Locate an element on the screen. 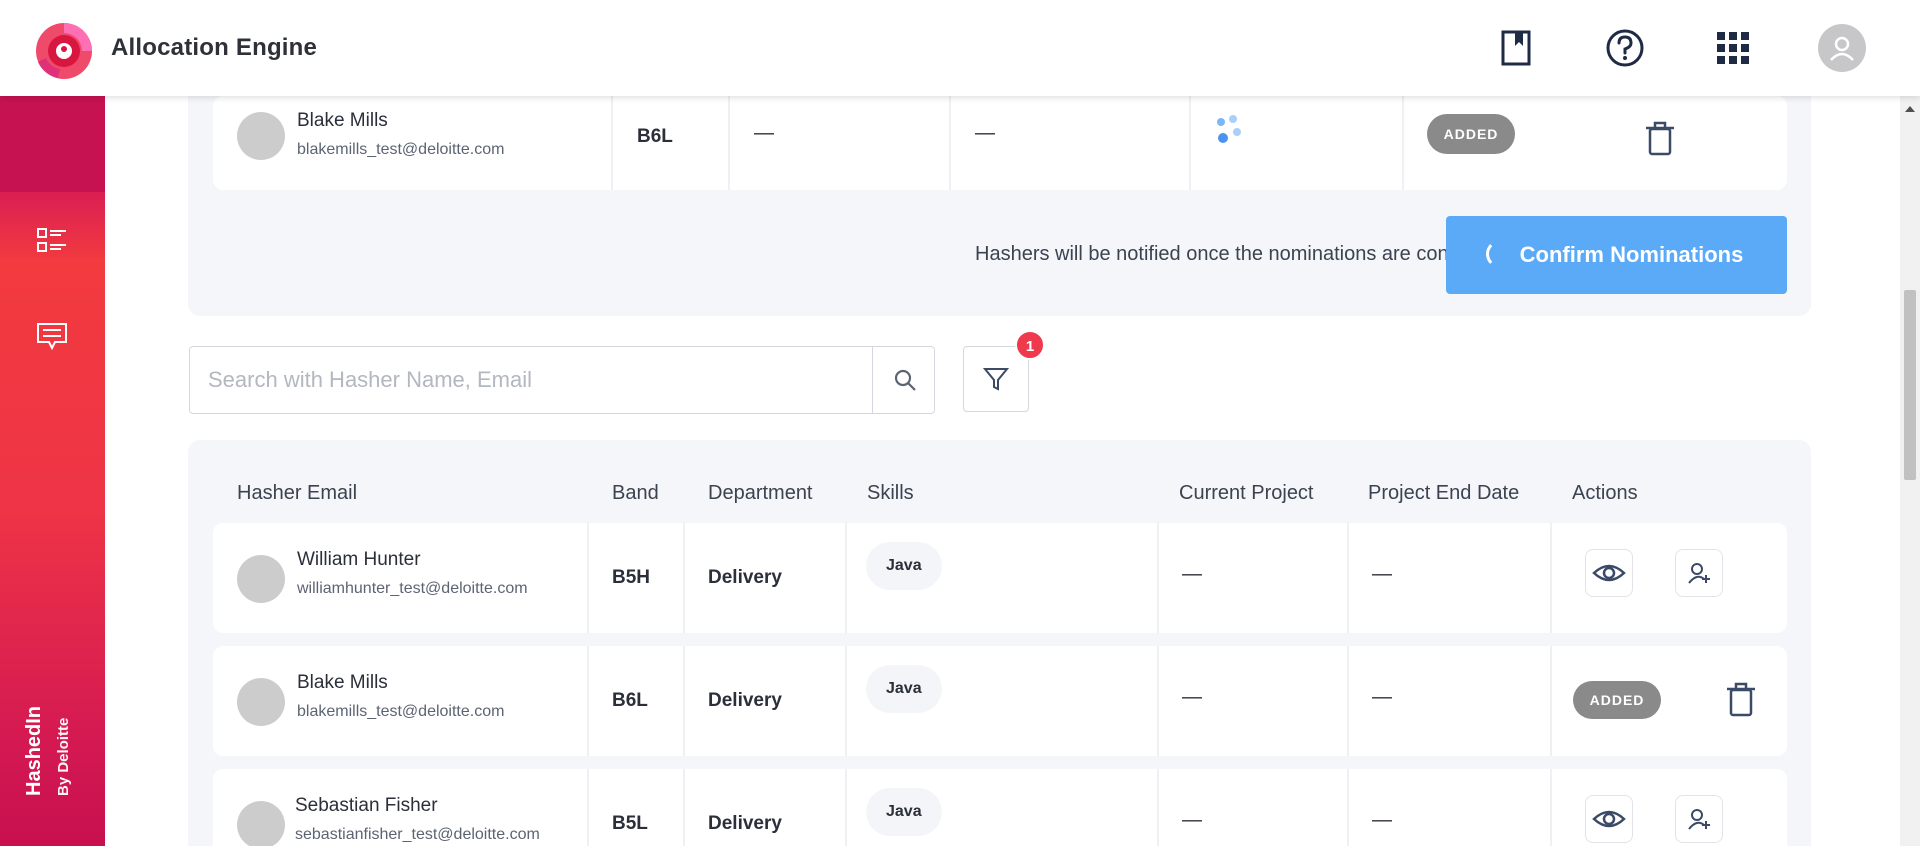  filter-count-badge: 1 is located at coordinates (1030, 345).